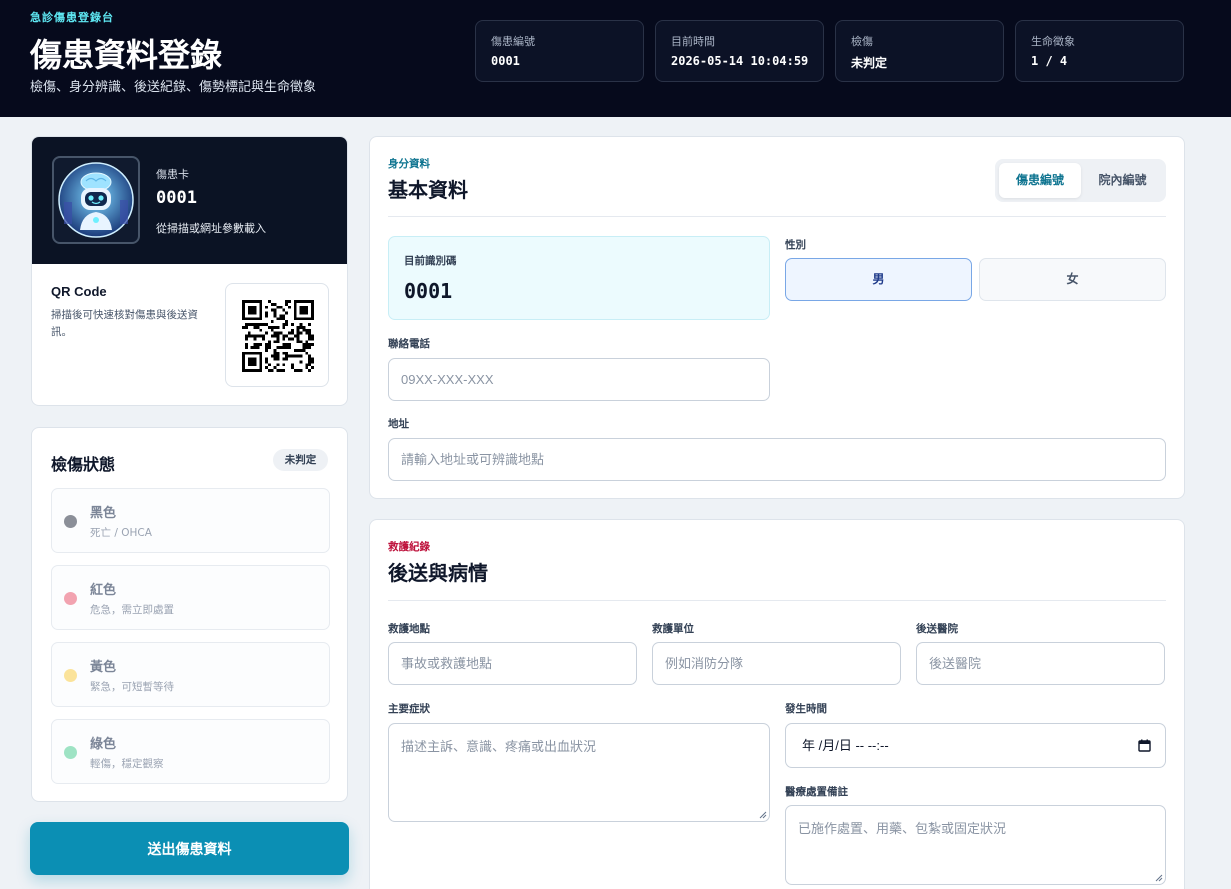 The height and width of the screenshot is (889, 1231). I want to click on stat-label: 檢傷, so click(862, 41).